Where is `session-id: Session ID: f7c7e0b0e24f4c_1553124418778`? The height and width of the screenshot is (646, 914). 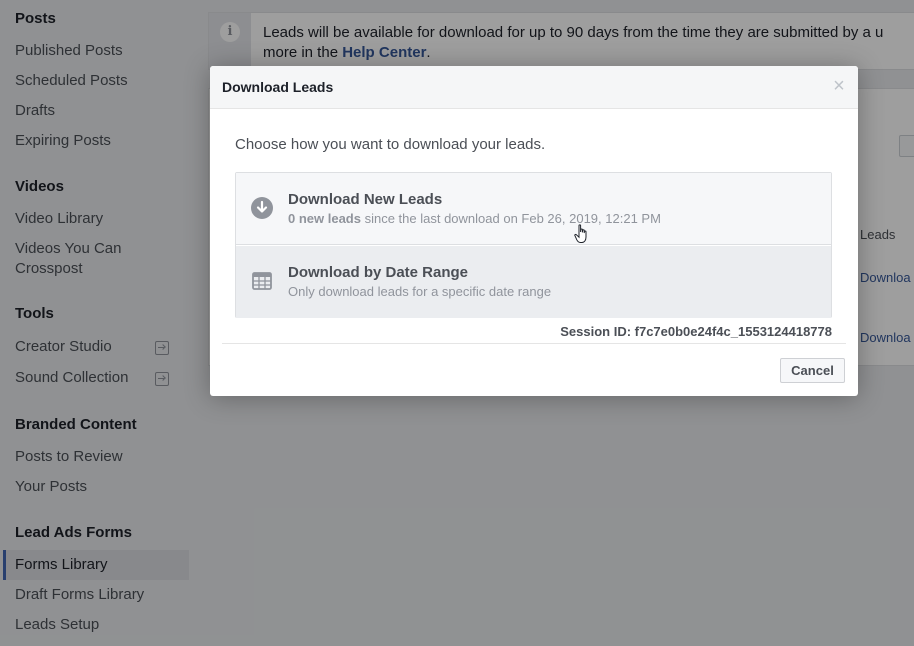
session-id: Session ID: f7c7e0b0e24f4c_1553124418778 is located at coordinates (696, 331).